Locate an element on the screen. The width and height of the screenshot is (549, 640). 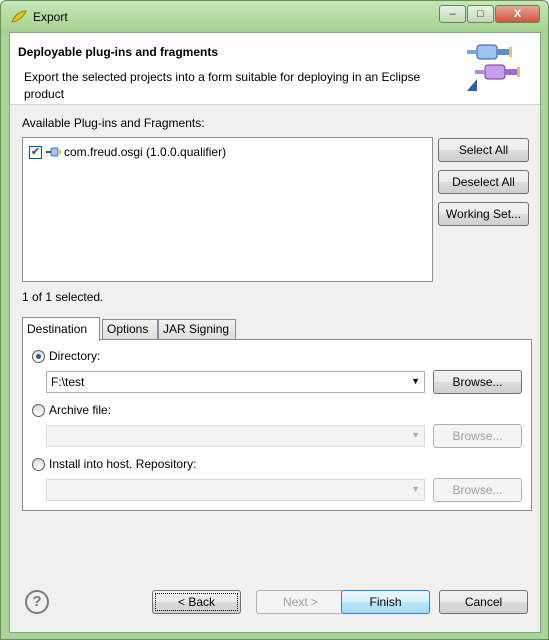
plugin-checkbox: ✔ is located at coordinates (35, 152).